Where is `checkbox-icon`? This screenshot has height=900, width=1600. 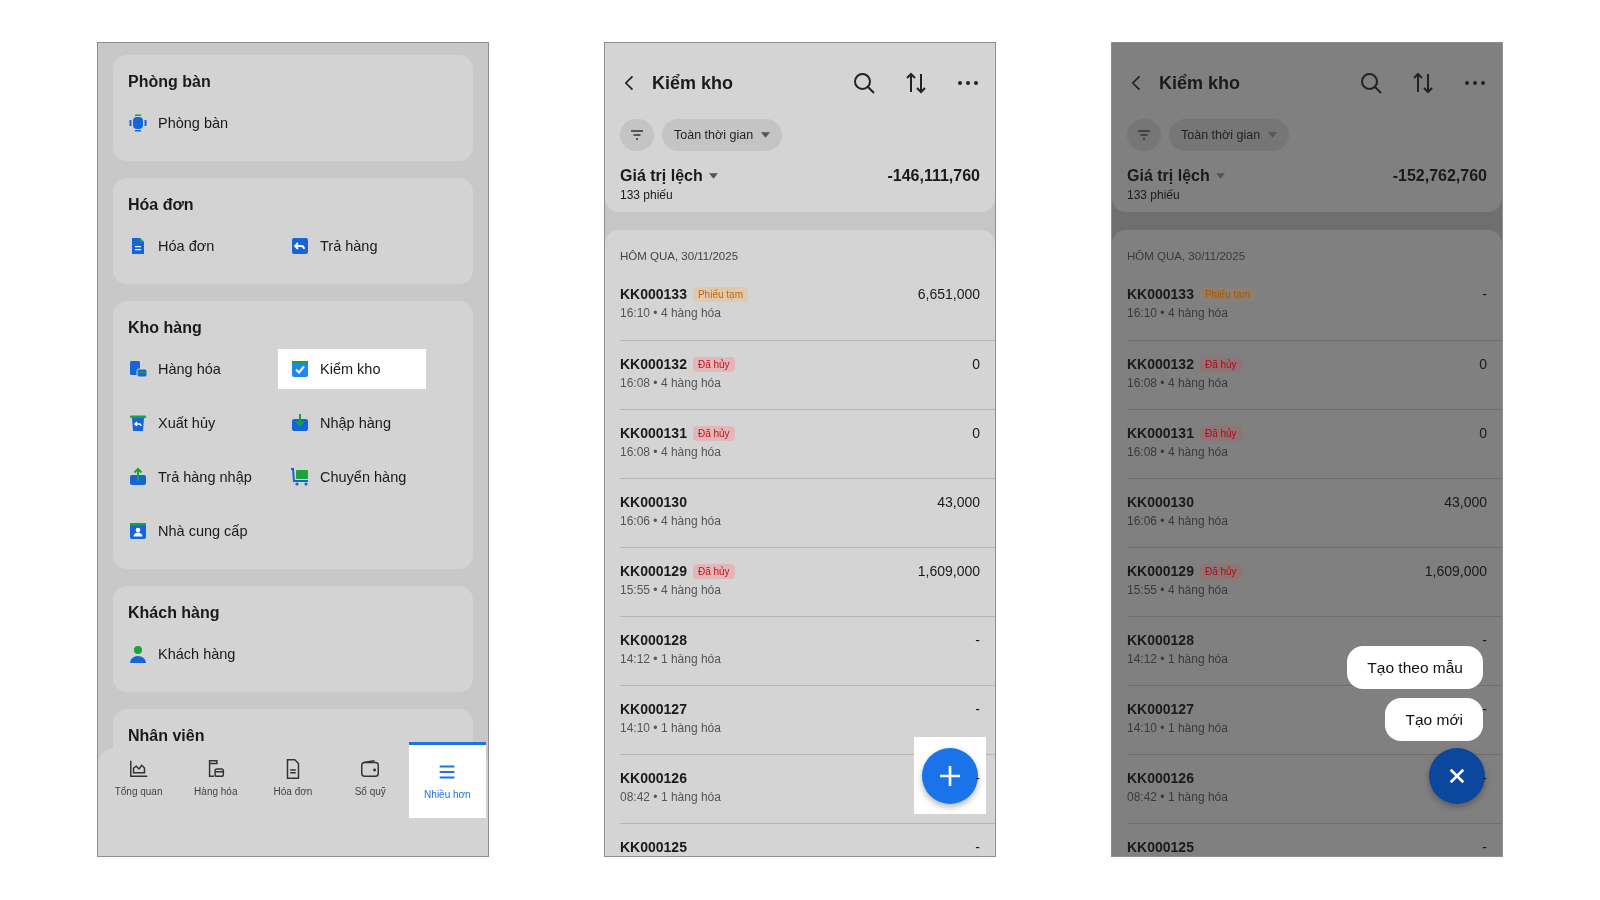 checkbox-icon is located at coordinates (300, 369).